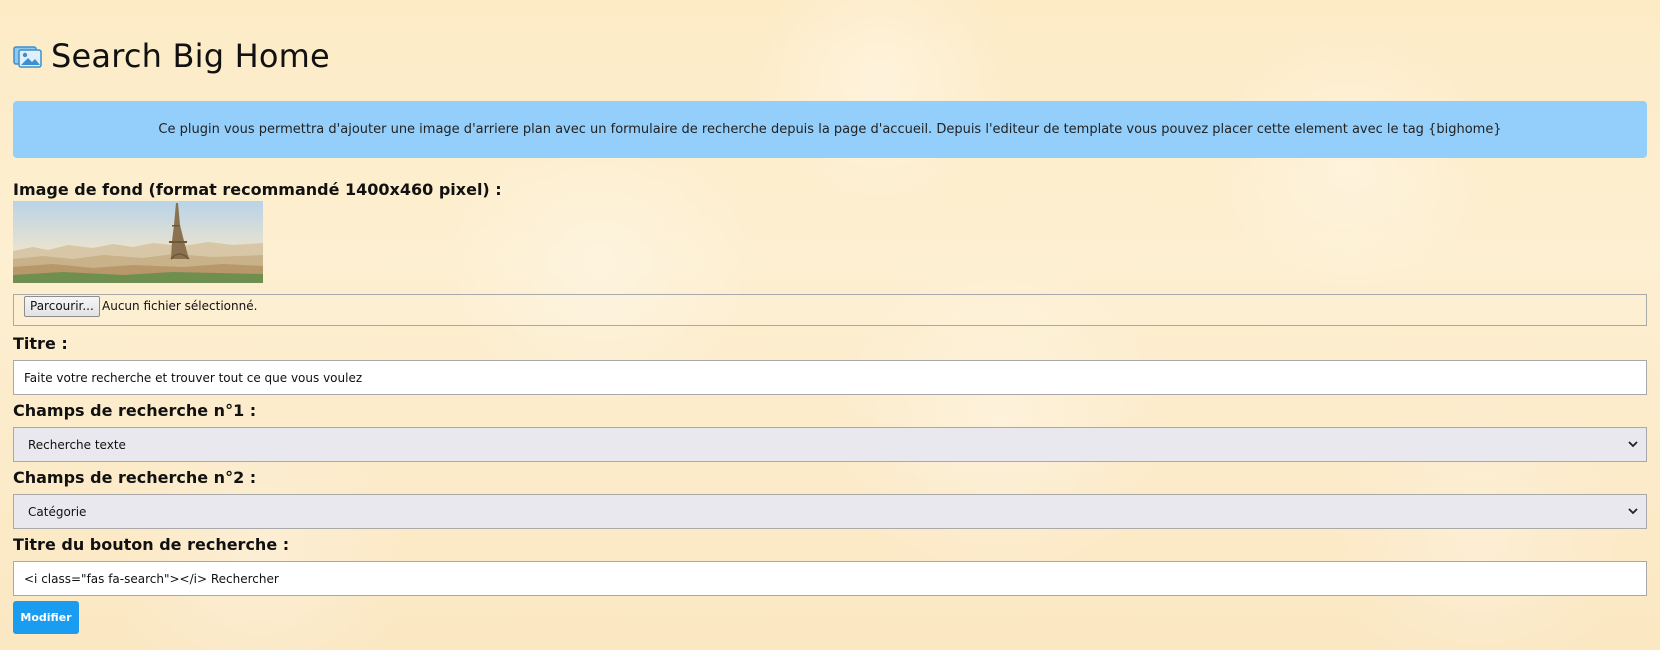 The image size is (1660, 650). What do you see at coordinates (830, 310) in the screenshot?
I see `file-input: Parcourir... Aucun fichier sélectionné.` at bounding box center [830, 310].